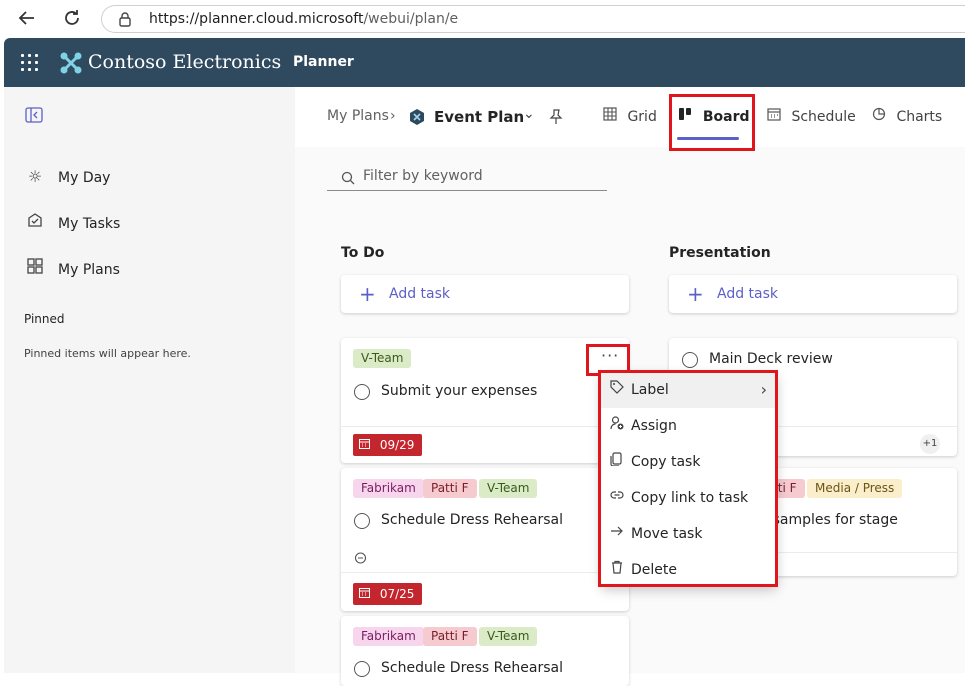 The width and height of the screenshot is (965, 686). I want to click on plan-logo-icon, so click(417, 119).